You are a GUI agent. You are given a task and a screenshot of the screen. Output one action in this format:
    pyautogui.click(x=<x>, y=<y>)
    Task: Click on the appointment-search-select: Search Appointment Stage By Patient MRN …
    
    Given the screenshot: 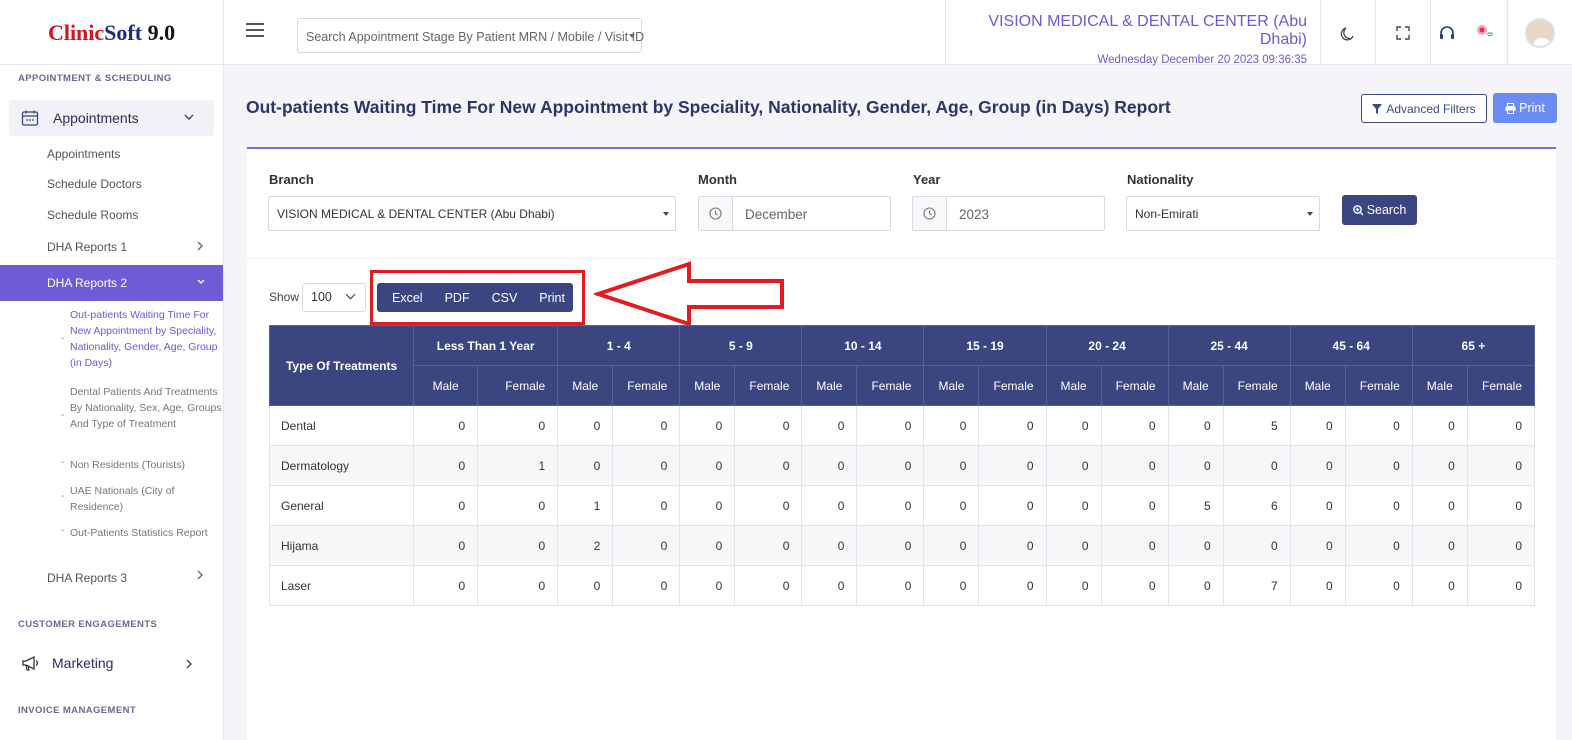 What is the action you would take?
    pyautogui.click(x=470, y=35)
    